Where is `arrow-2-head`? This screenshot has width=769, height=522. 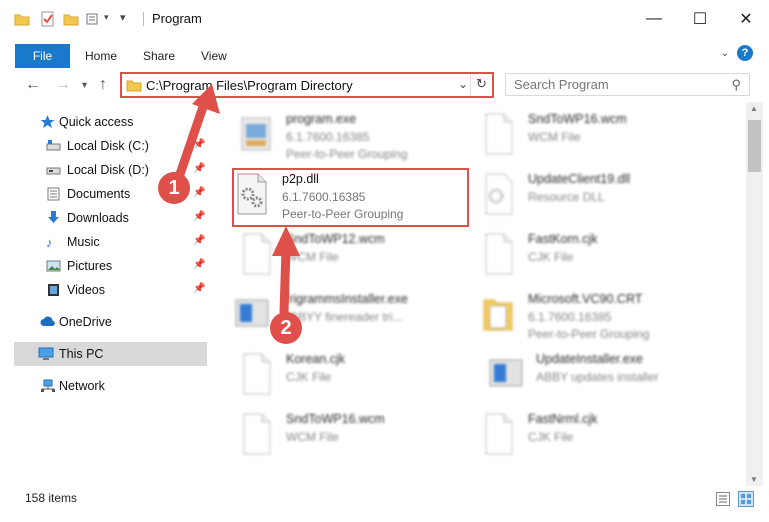 arrow-2-head is located at coordinates (286, 241).